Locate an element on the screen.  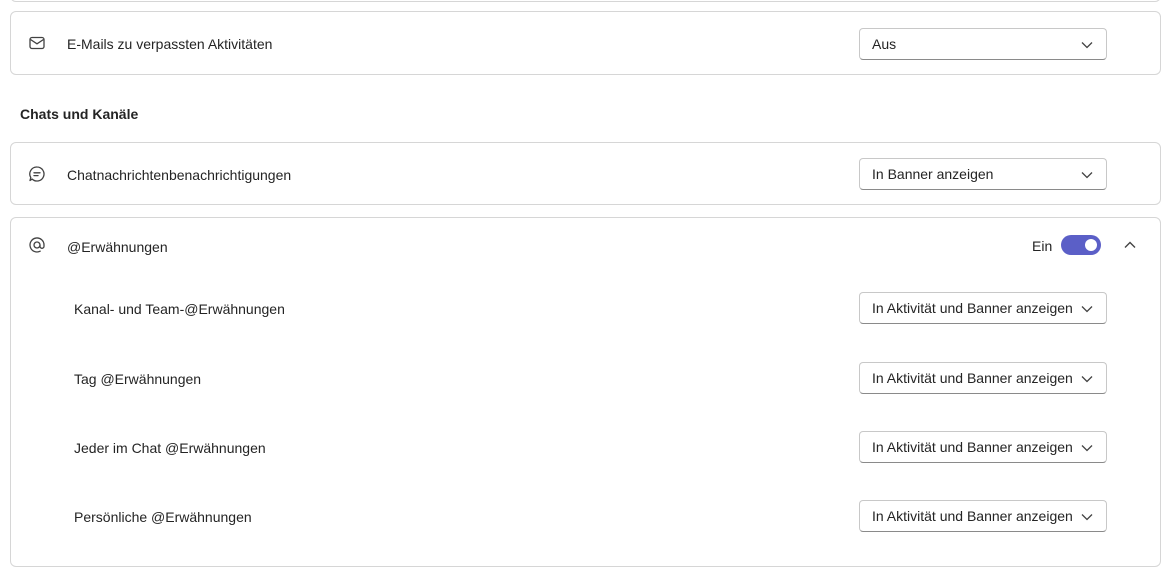
mail-icon is located at coordinates (37, 43).